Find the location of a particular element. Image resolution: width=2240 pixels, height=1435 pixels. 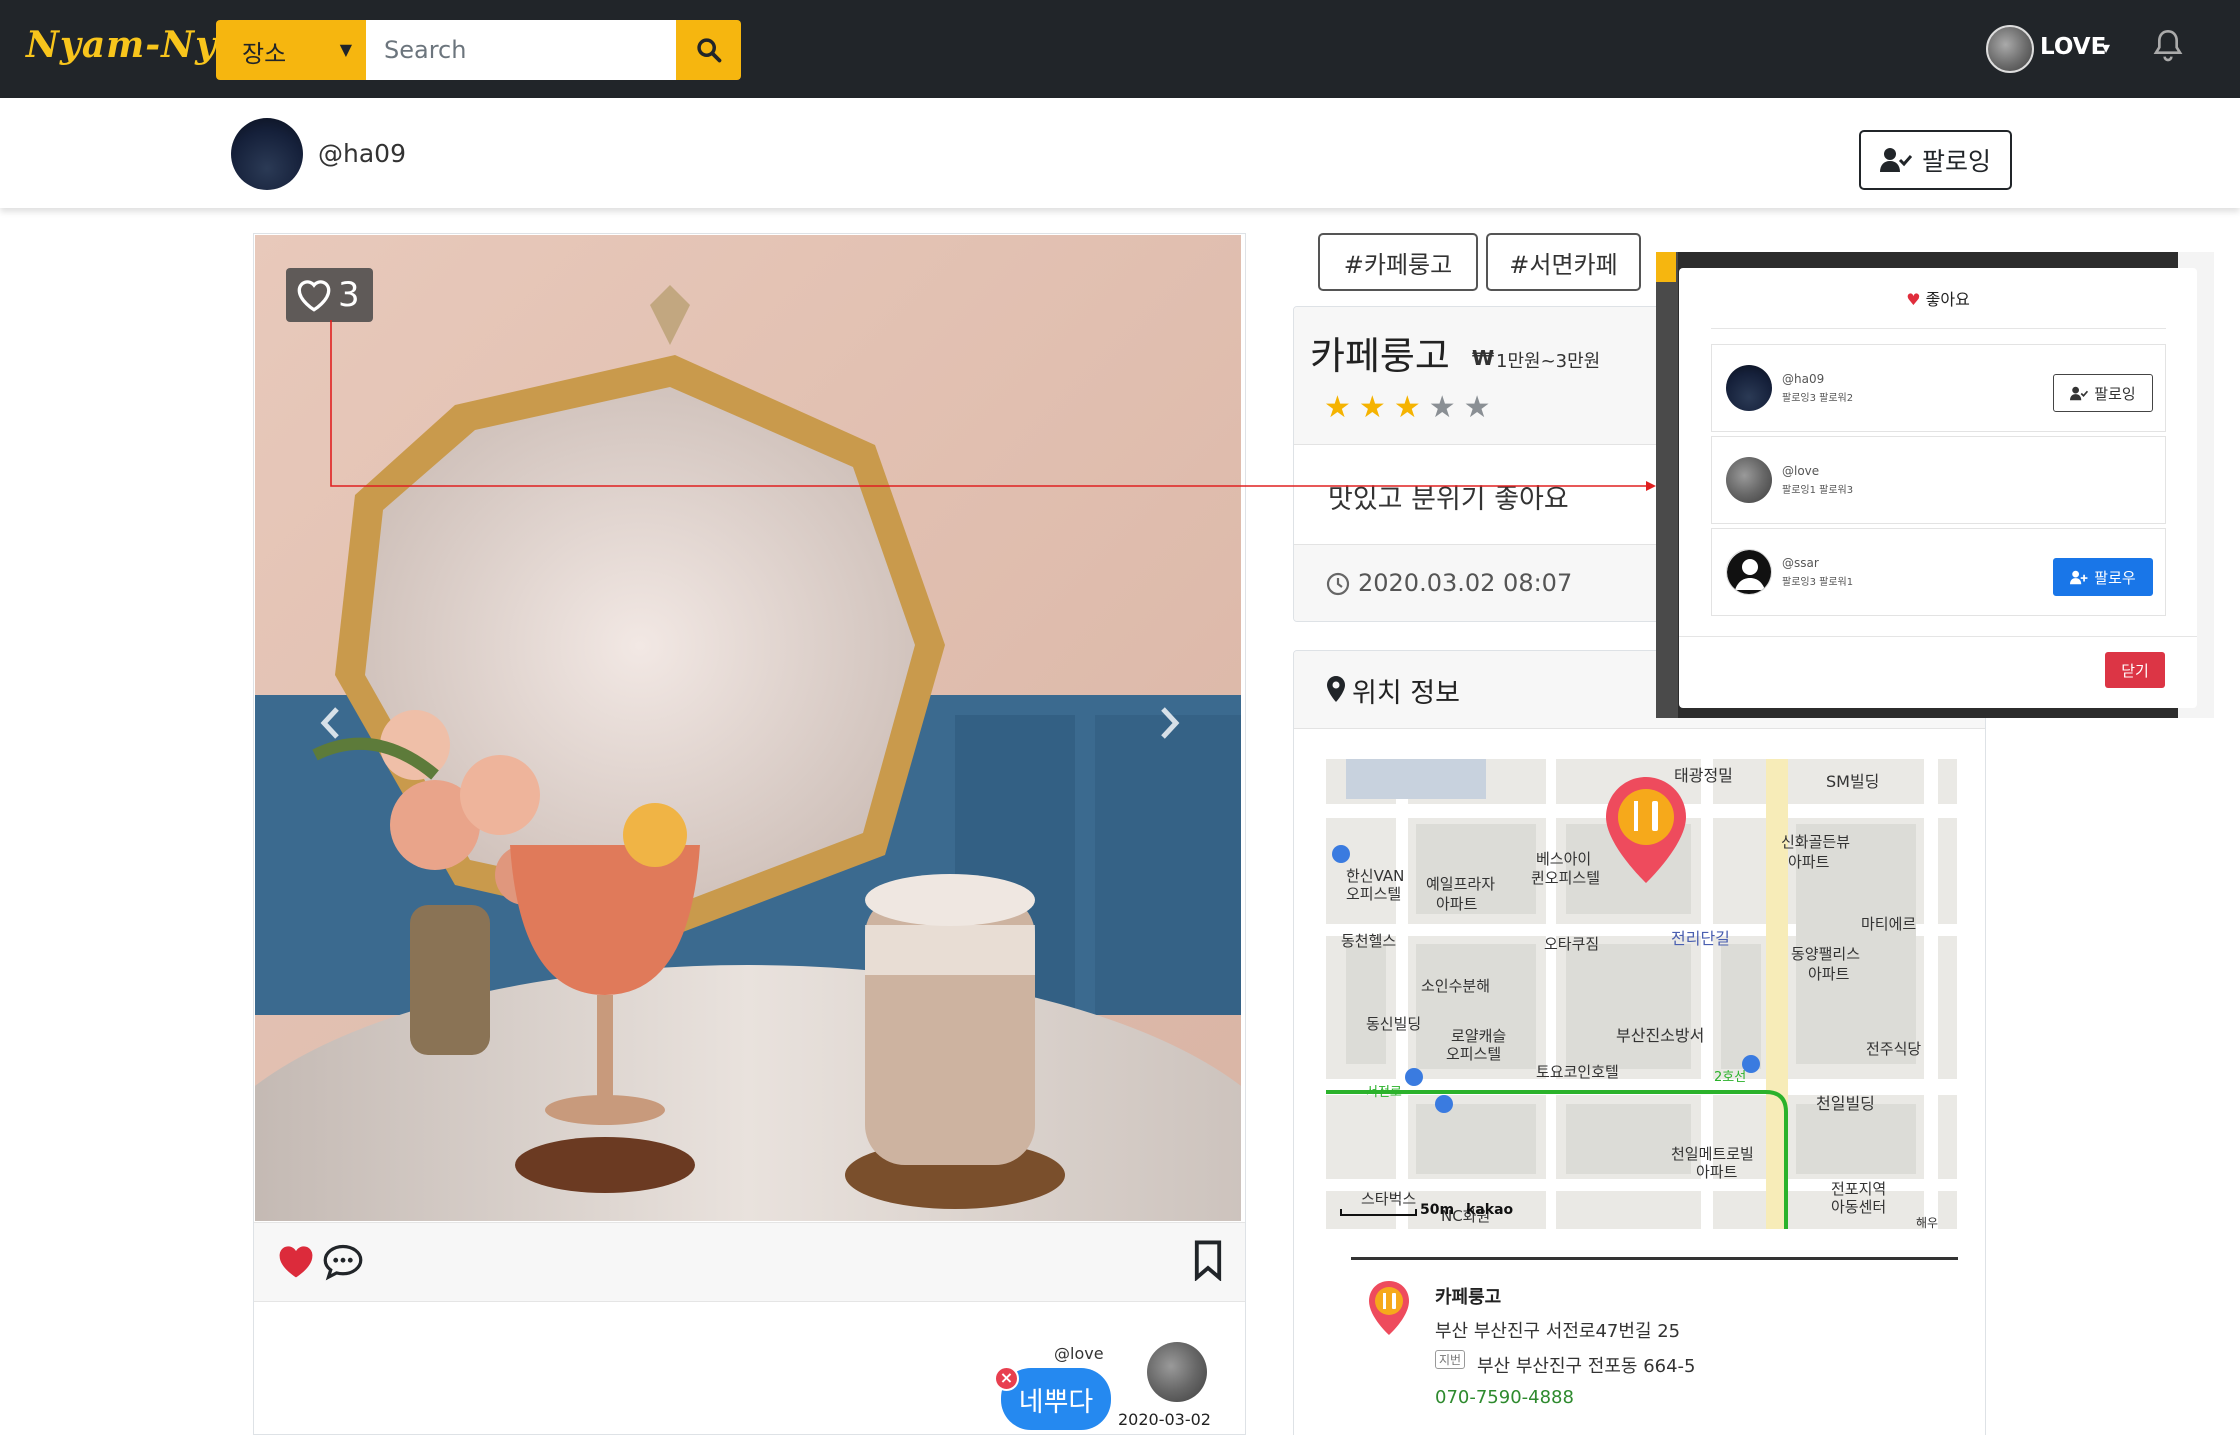

svg-text: 해우 is located at coordinates (1927, 1222).